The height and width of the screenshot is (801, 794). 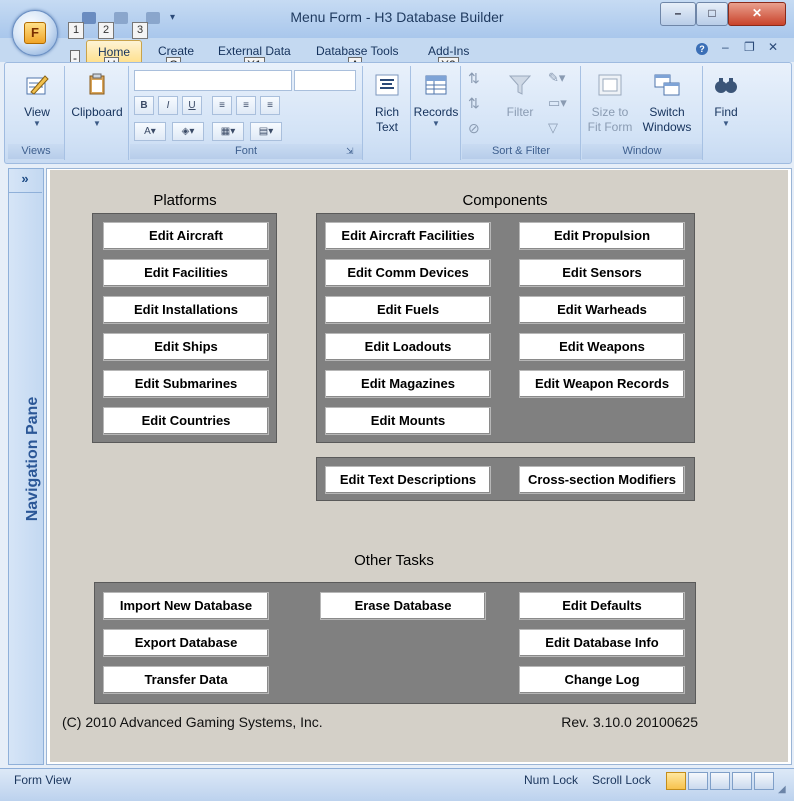 I want to click on resize-grip-icon: ◢, so click(x=782, y=789).